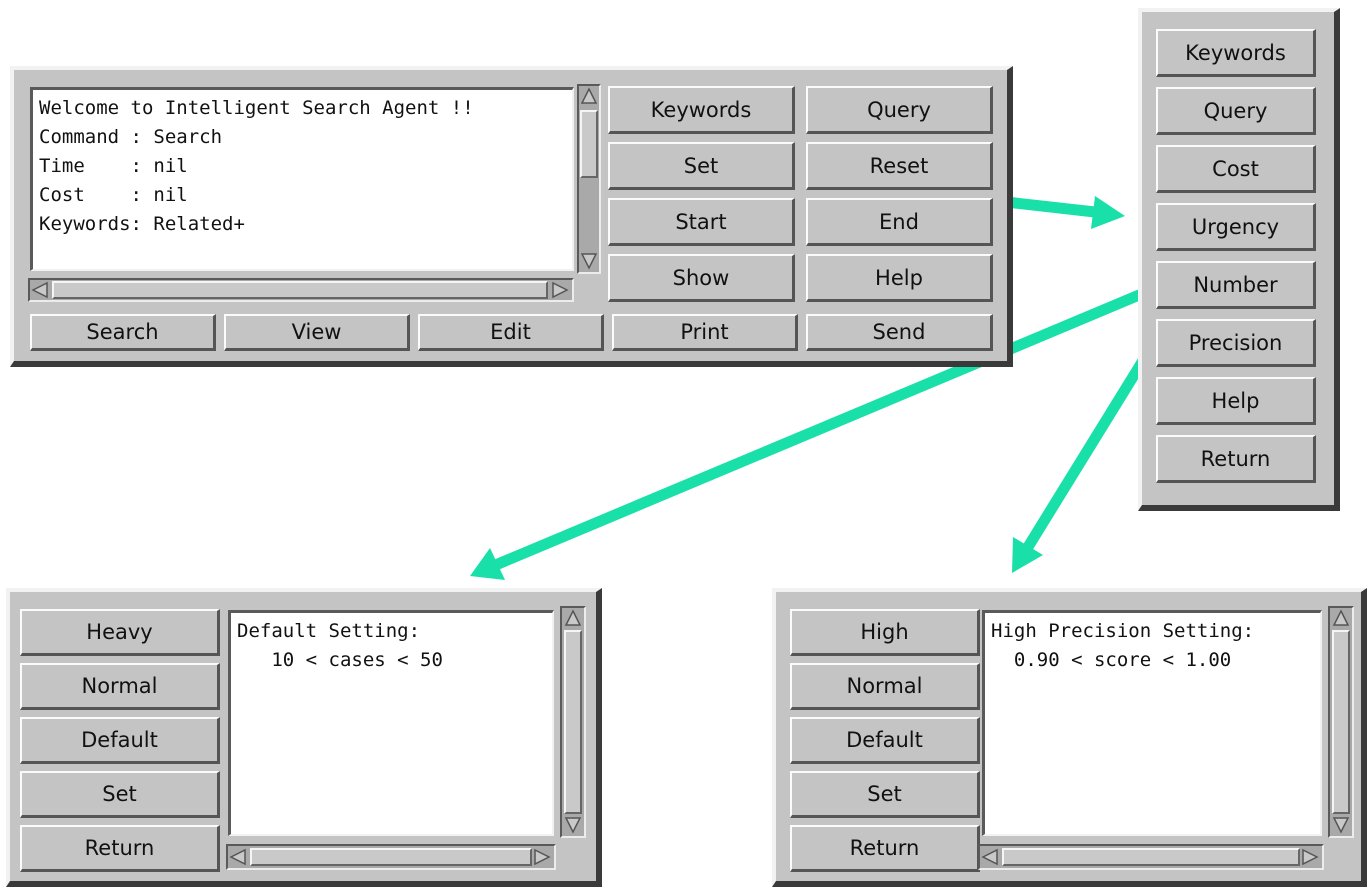  What do you see at coordinates (120, 632) in the screenshot?
I see `heavy-button: Heavy` at bounding box center [120, 632].